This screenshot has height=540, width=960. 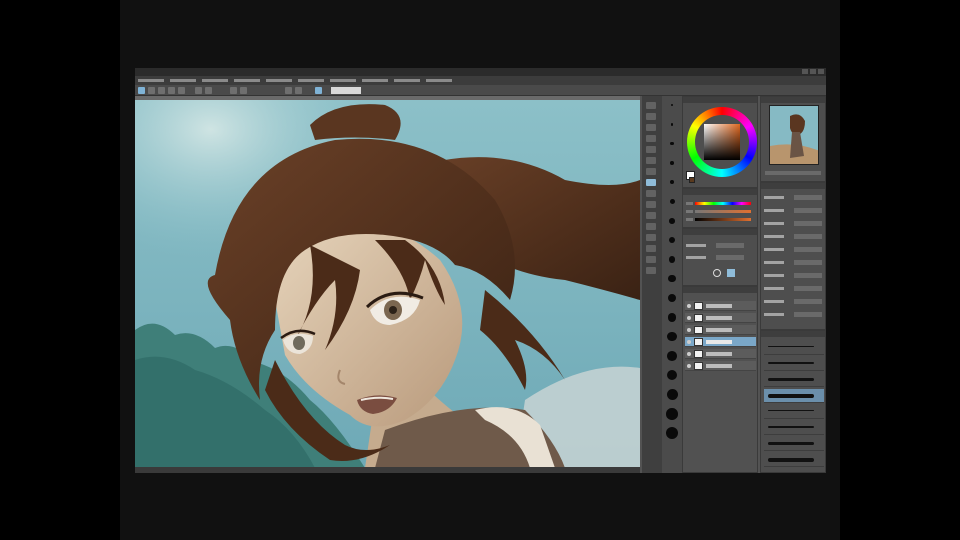 What do you see at coordinates (161, 90) in the screenshot?
I see `save-icon` at bounding box center [161, 90].